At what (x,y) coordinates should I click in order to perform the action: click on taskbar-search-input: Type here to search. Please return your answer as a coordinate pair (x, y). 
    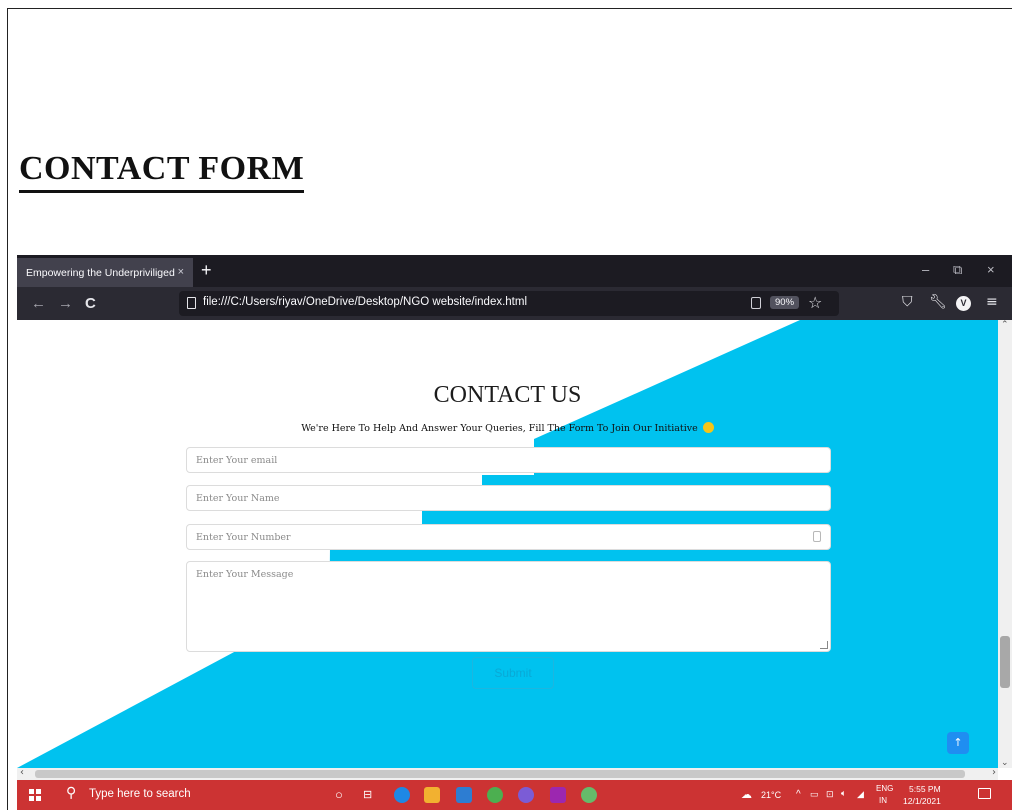
    Looking at the image, I should click on (140, 794).